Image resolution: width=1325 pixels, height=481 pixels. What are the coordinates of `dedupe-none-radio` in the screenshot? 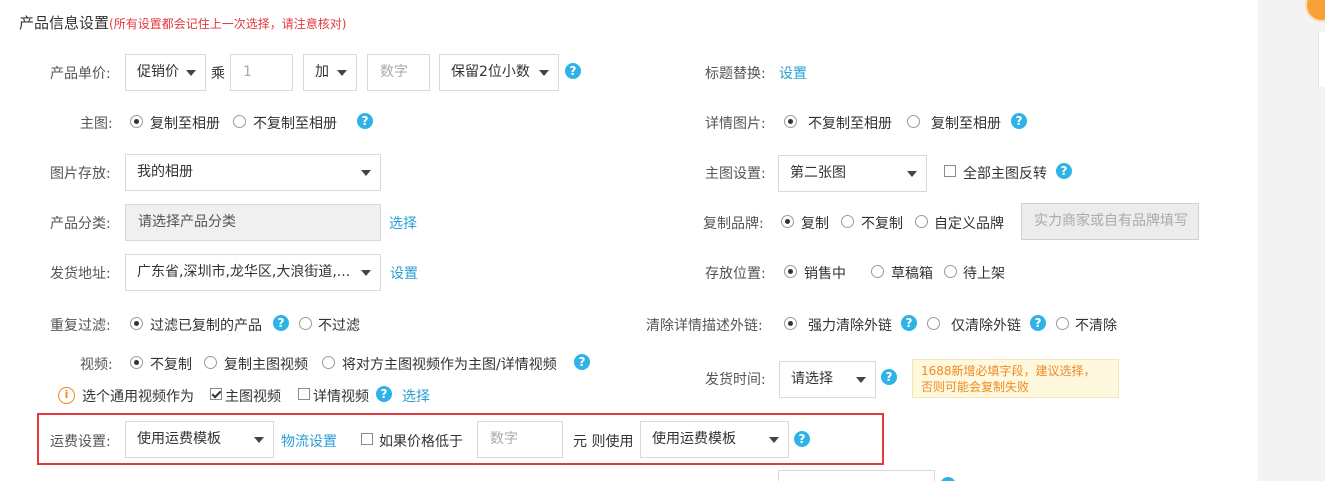 It's located at (305, 323).